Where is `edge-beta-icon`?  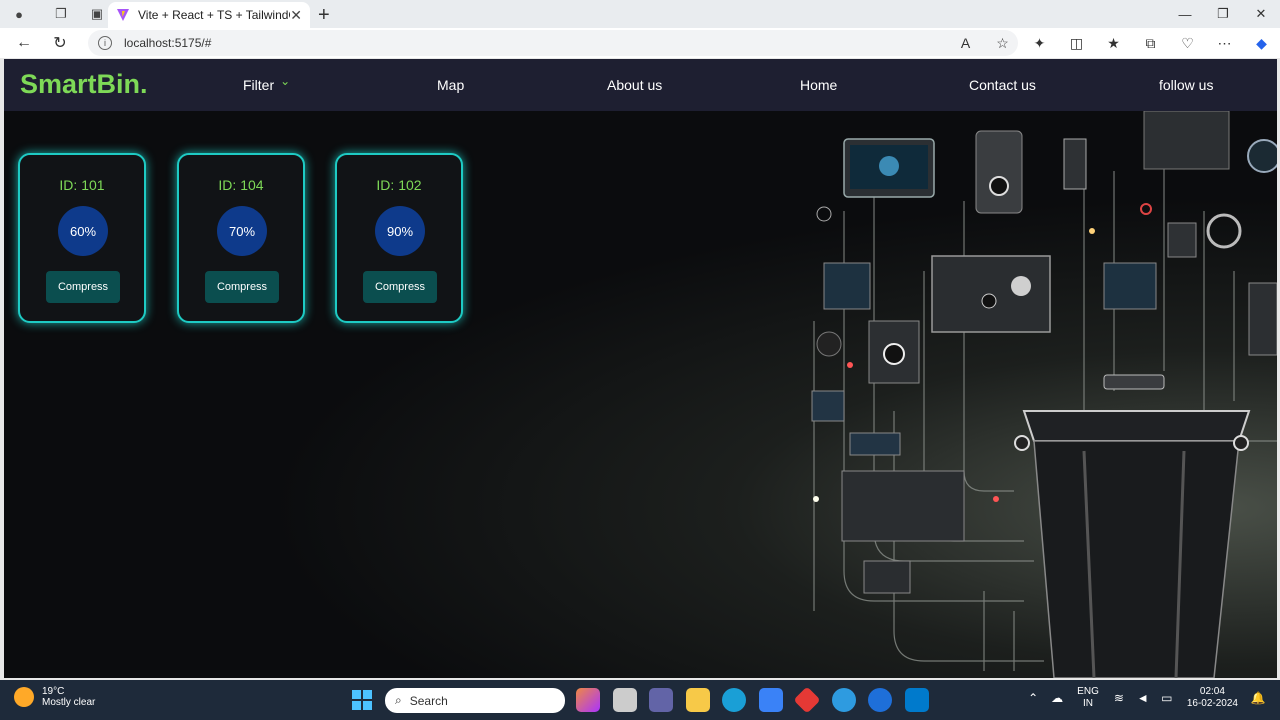 edge-beta-icon is located at coordinates (843, 700).